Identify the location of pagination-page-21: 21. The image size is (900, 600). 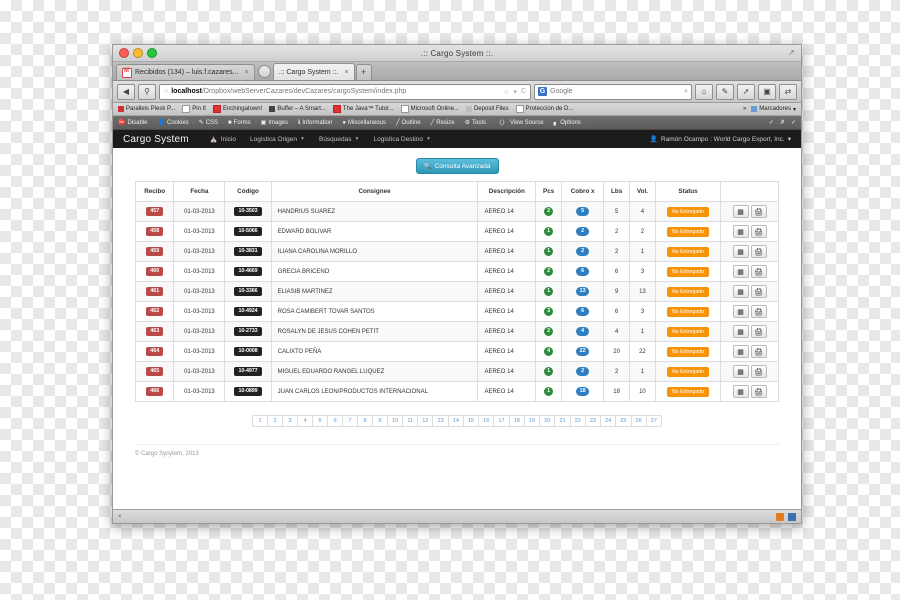
(562, 421).